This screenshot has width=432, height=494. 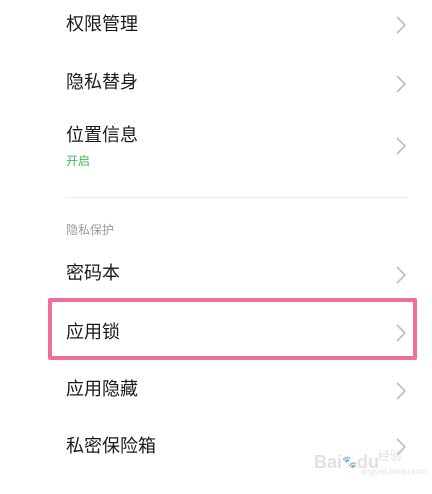 What do you see at coordinates (232, 329) in the screenshot?
I see `highlight-box` at bounding box center [232, 329].